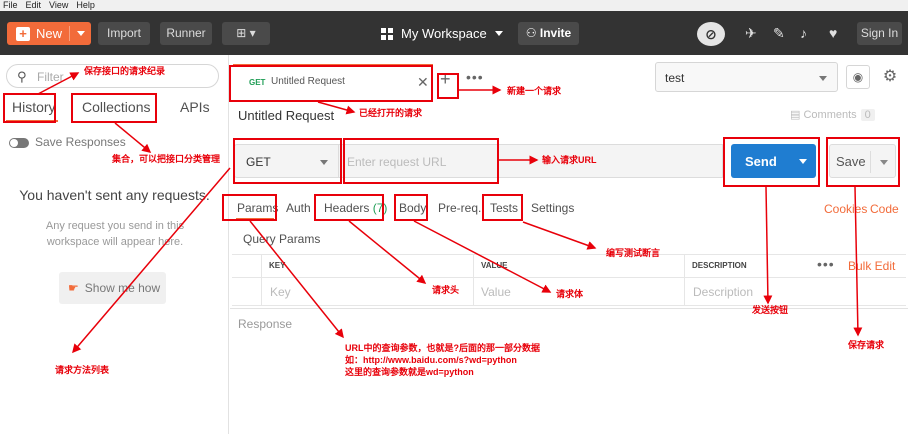 The width and height of the screenshot is (908, 434). I want to click on cookies-link: Cookies, so click(845, 209).